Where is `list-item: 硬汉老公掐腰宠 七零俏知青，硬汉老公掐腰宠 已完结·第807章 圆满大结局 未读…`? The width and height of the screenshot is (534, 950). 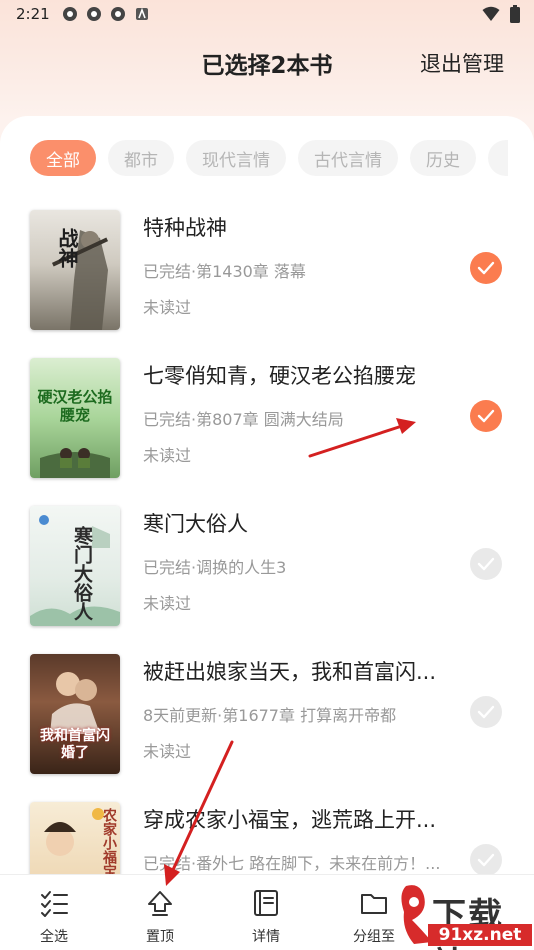 list-item: 硬汉老公掐腰宠 七零俏知青，硬汉老公掐腰宠 已完结·第807章 圆满大结局 未读… is located at coordinates (267, 419).